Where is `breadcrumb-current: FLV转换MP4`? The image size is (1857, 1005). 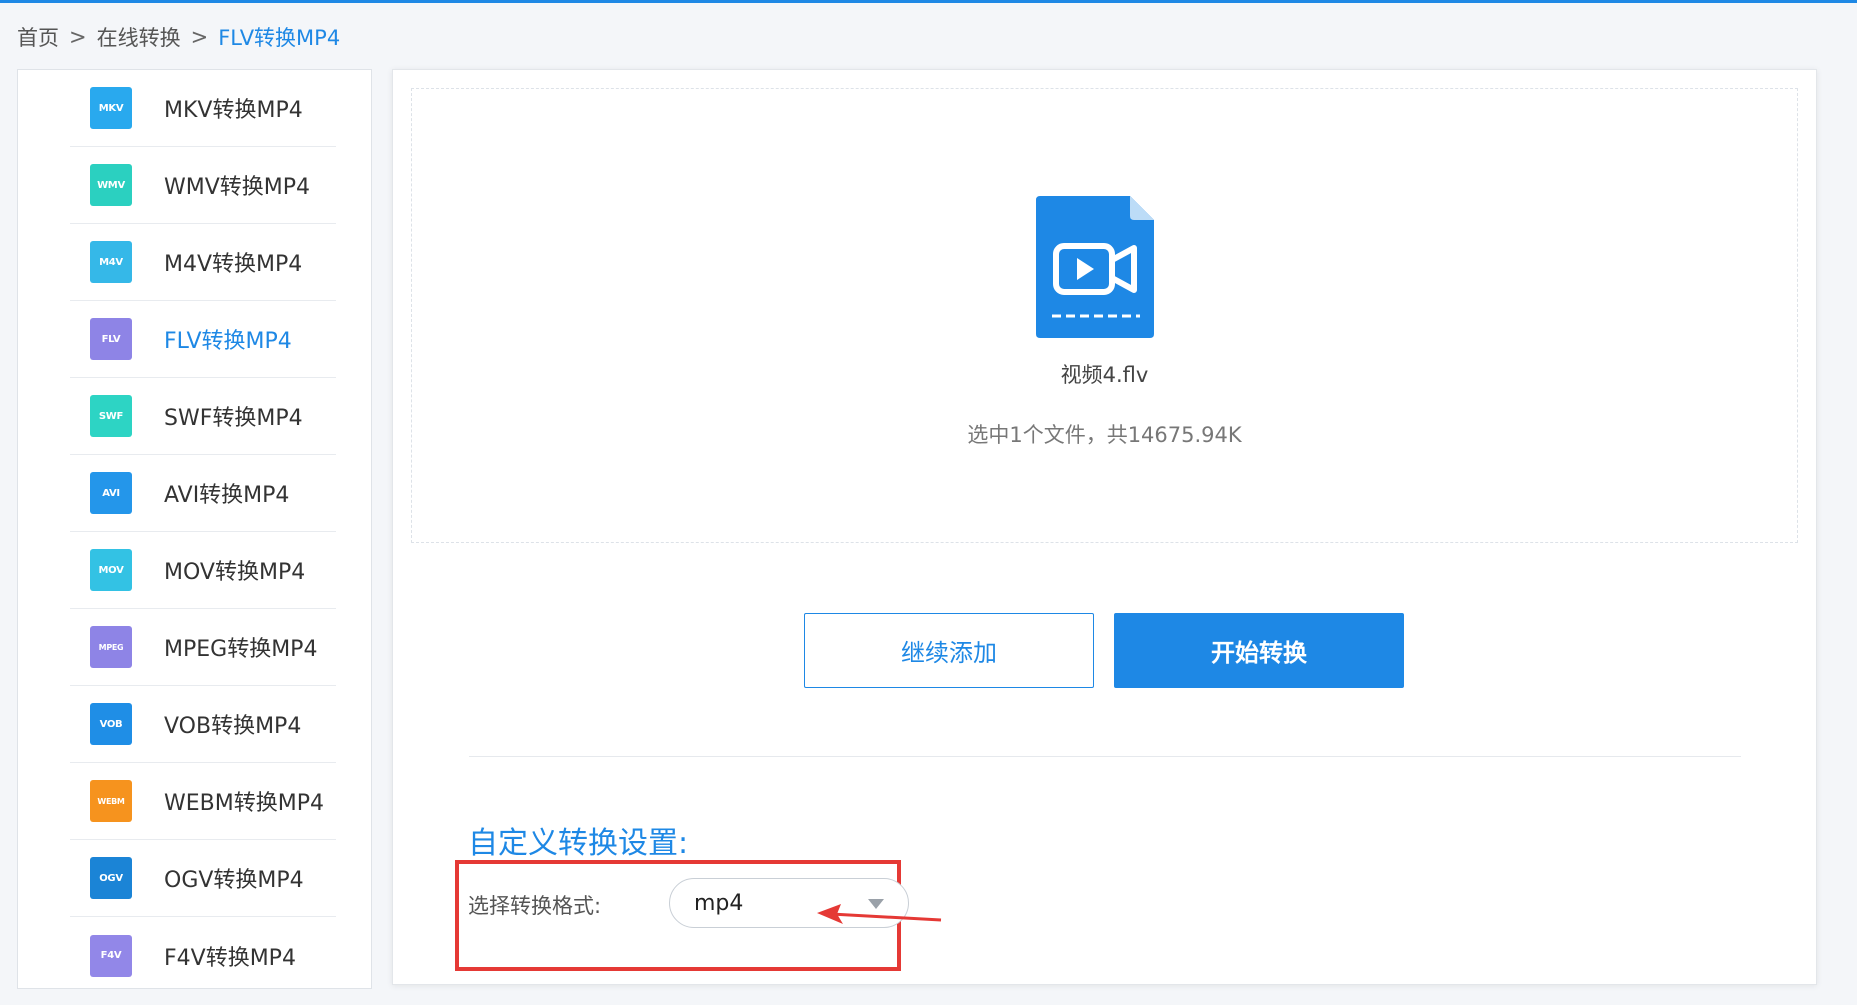
breadcrumb-current: FLV转换MP4 is located at coordinates (279, 38).